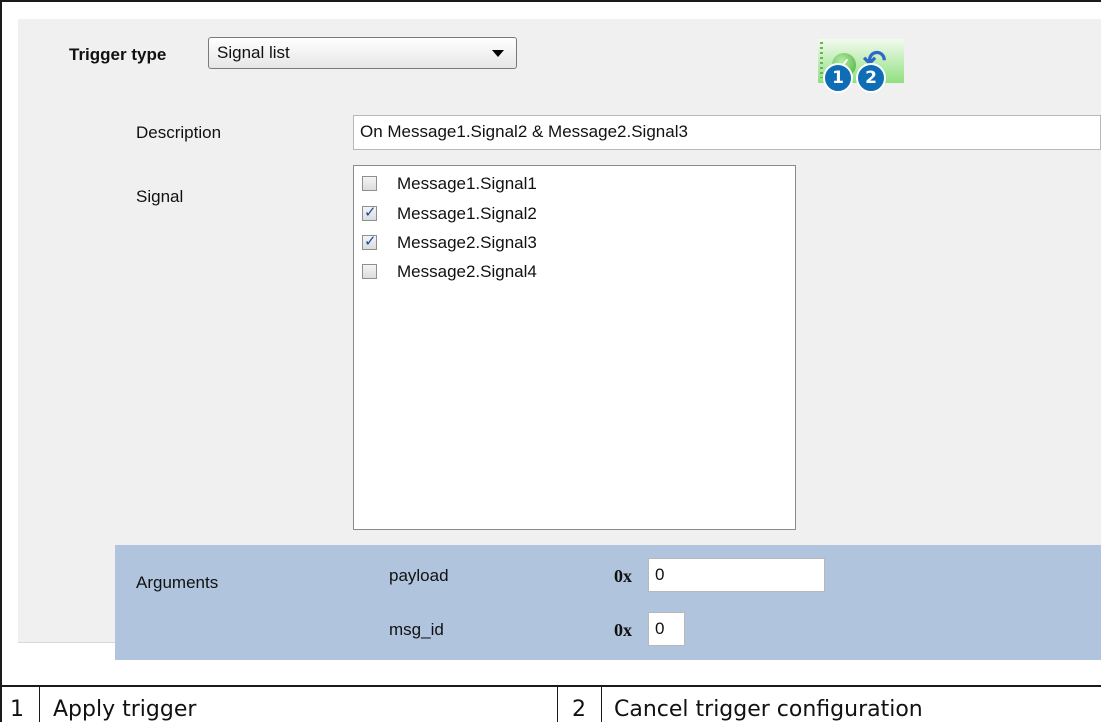  Describe the element at coordinates (498, 53) in the screenshot. I see `chevron-down-icon` at that location.